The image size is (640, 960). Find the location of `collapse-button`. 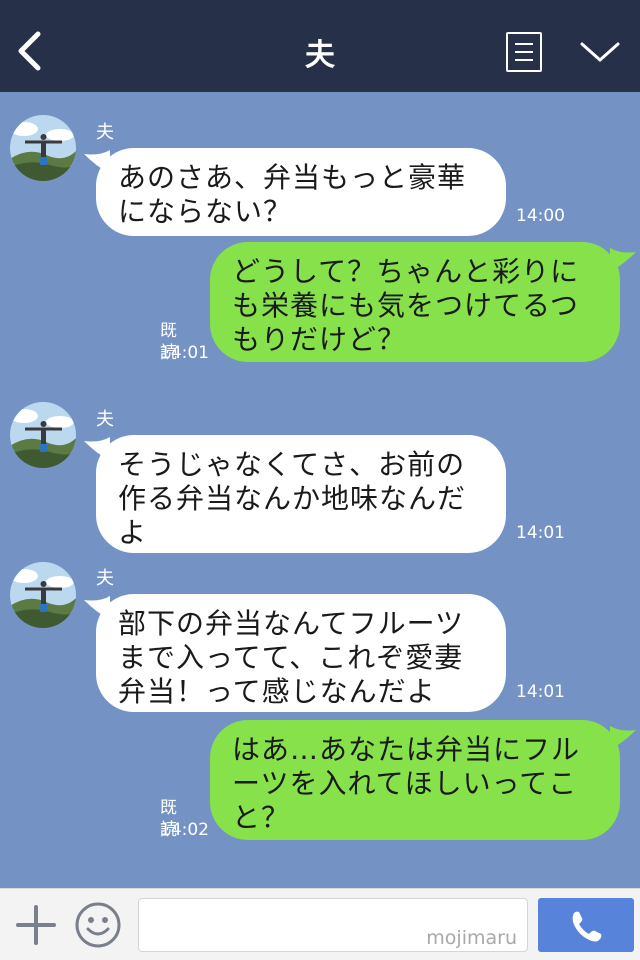

collapse-button is located at coordinates (600, 51).